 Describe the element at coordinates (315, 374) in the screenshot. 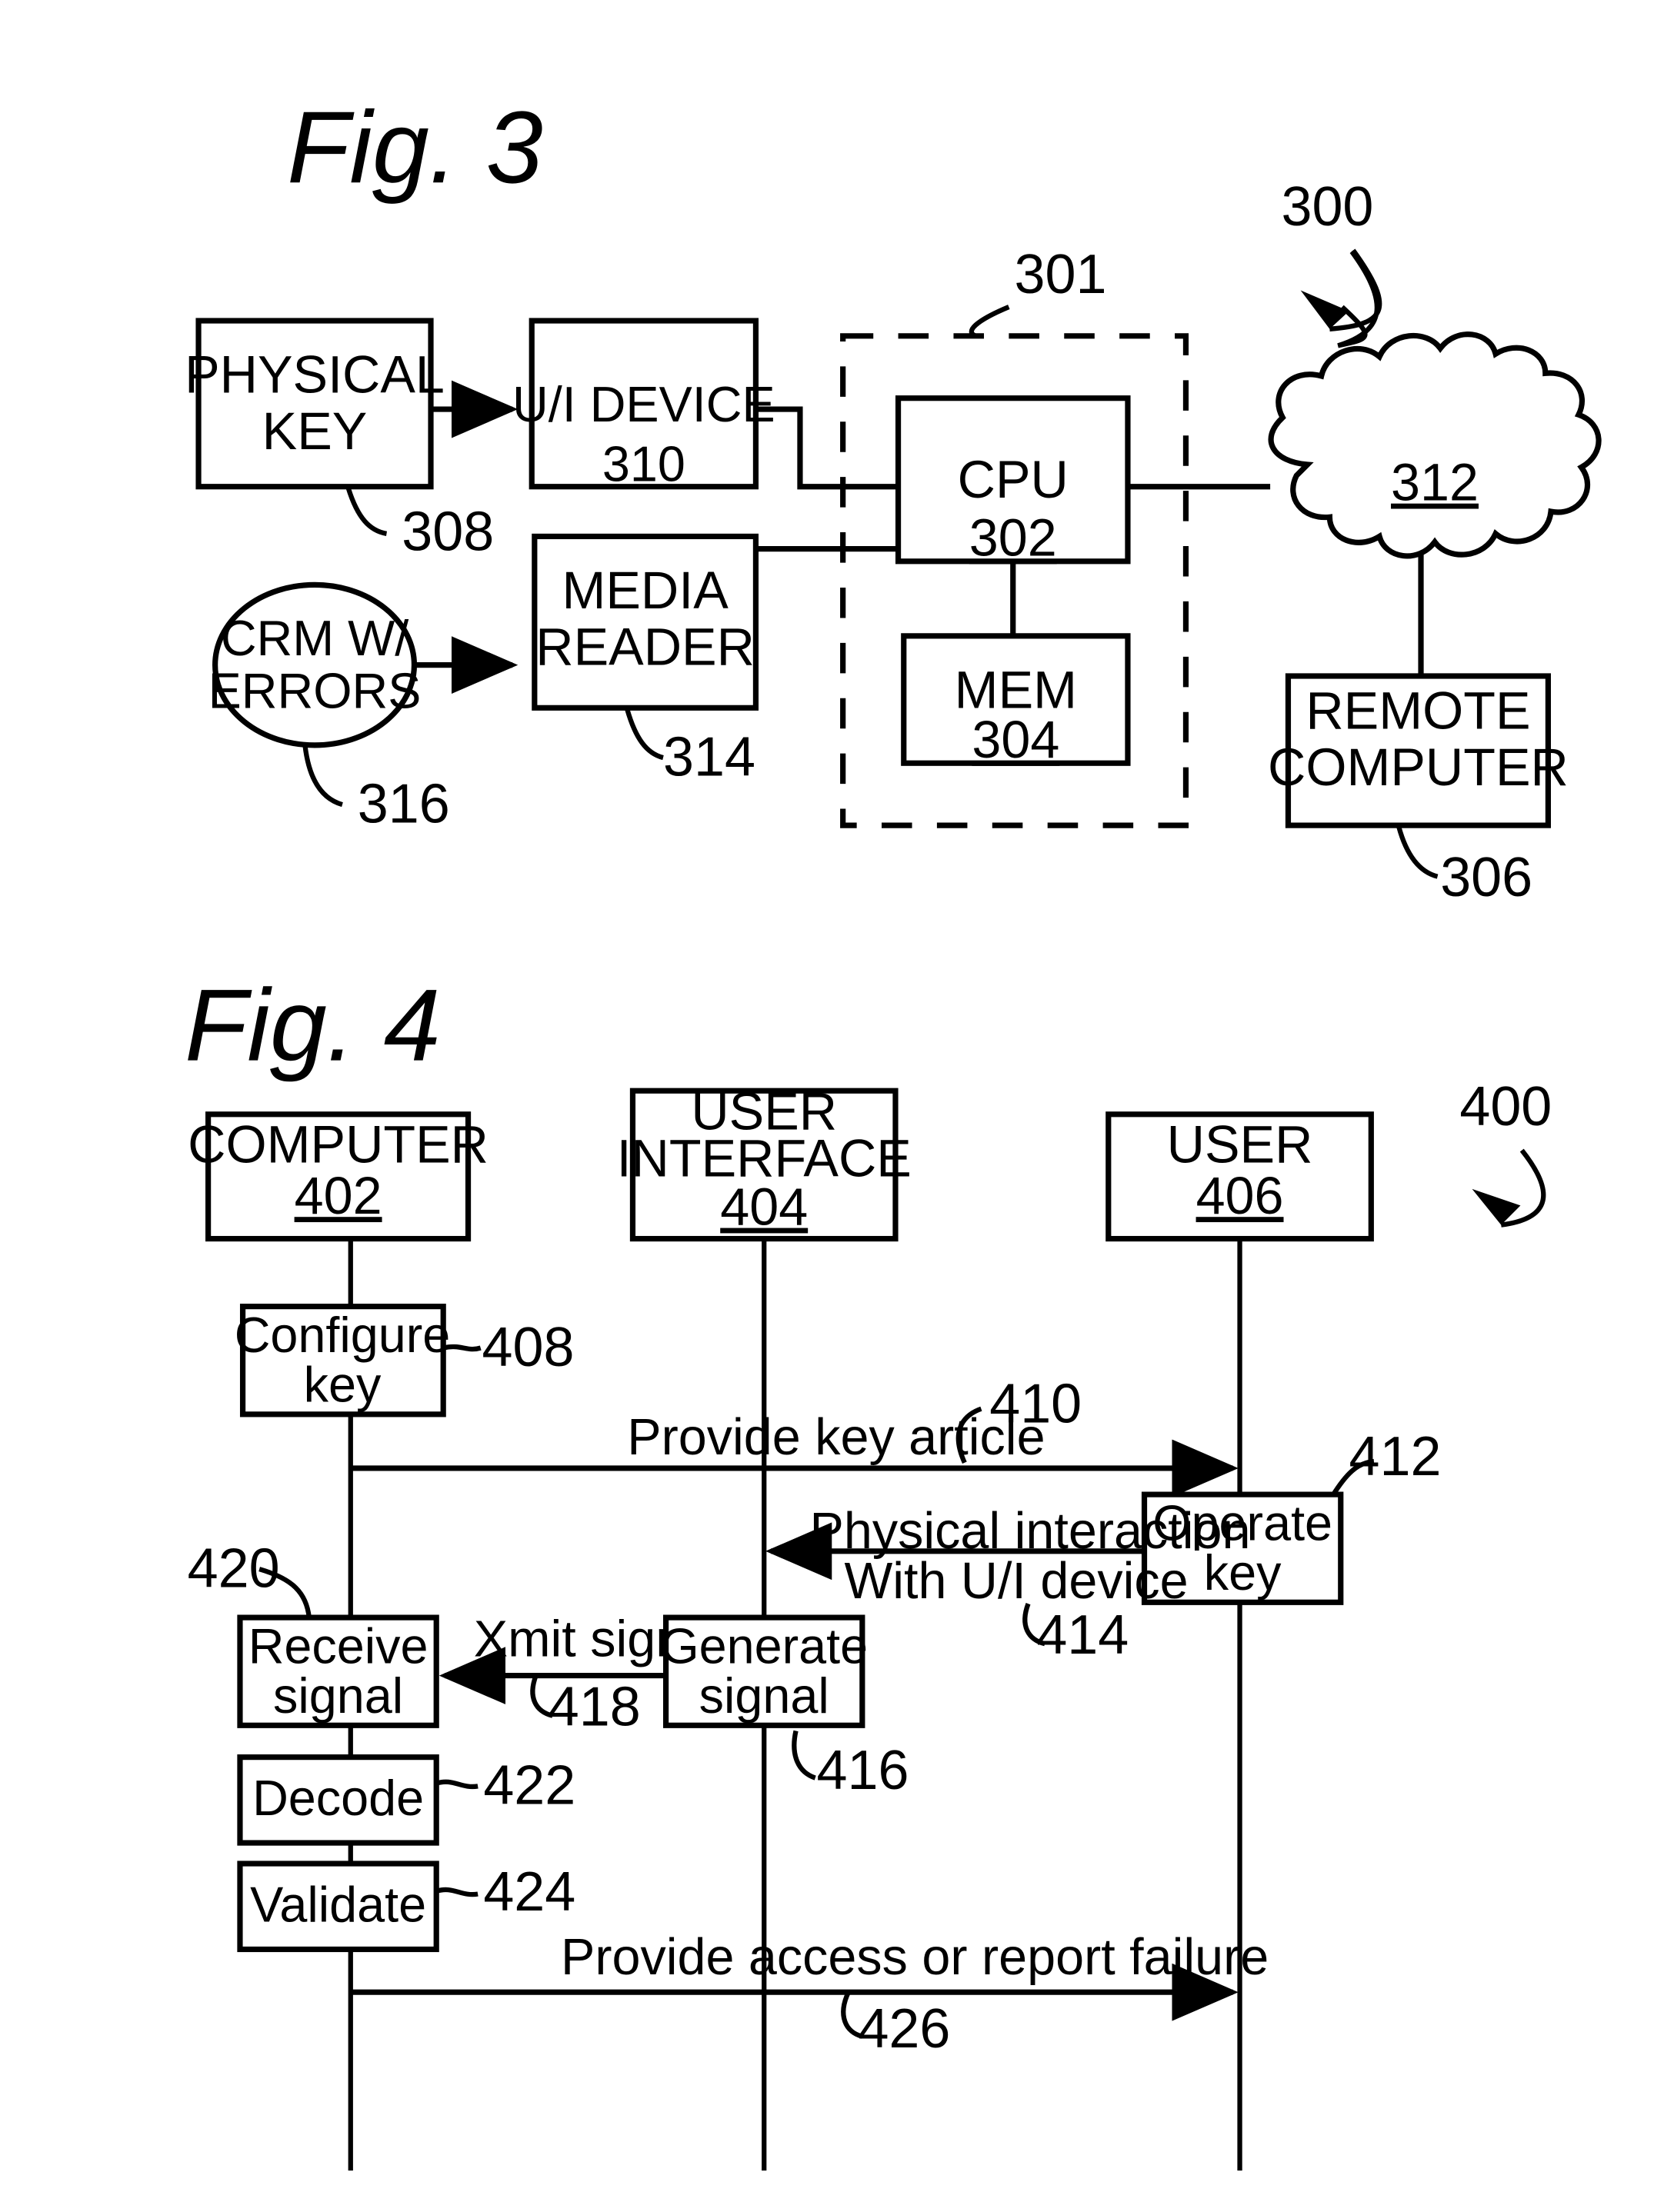

I see `physical-key-label-line1: PHYSICAL` at that location.